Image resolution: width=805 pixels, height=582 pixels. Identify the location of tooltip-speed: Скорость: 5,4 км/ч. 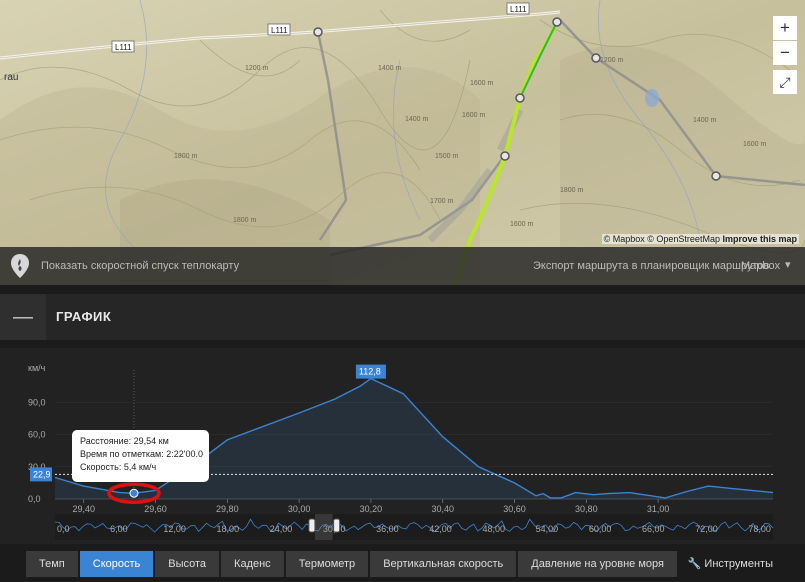
(118, 467).